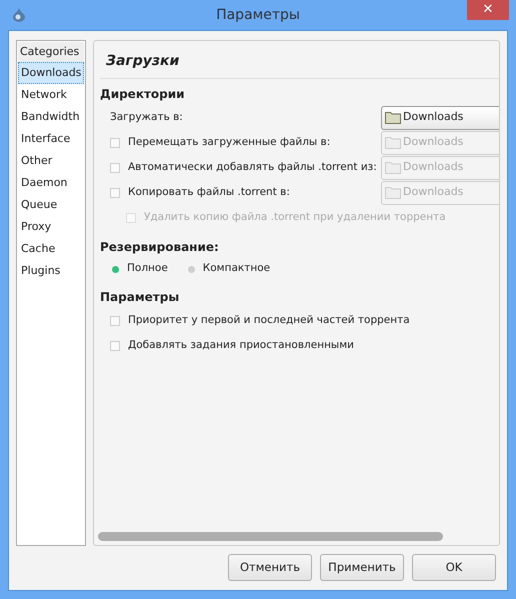 The image size is (516, 599). What do you see at coordinates (51, 271) in the screenshot?
I see `category-item: Plugins` at bounding box center [51, 271].